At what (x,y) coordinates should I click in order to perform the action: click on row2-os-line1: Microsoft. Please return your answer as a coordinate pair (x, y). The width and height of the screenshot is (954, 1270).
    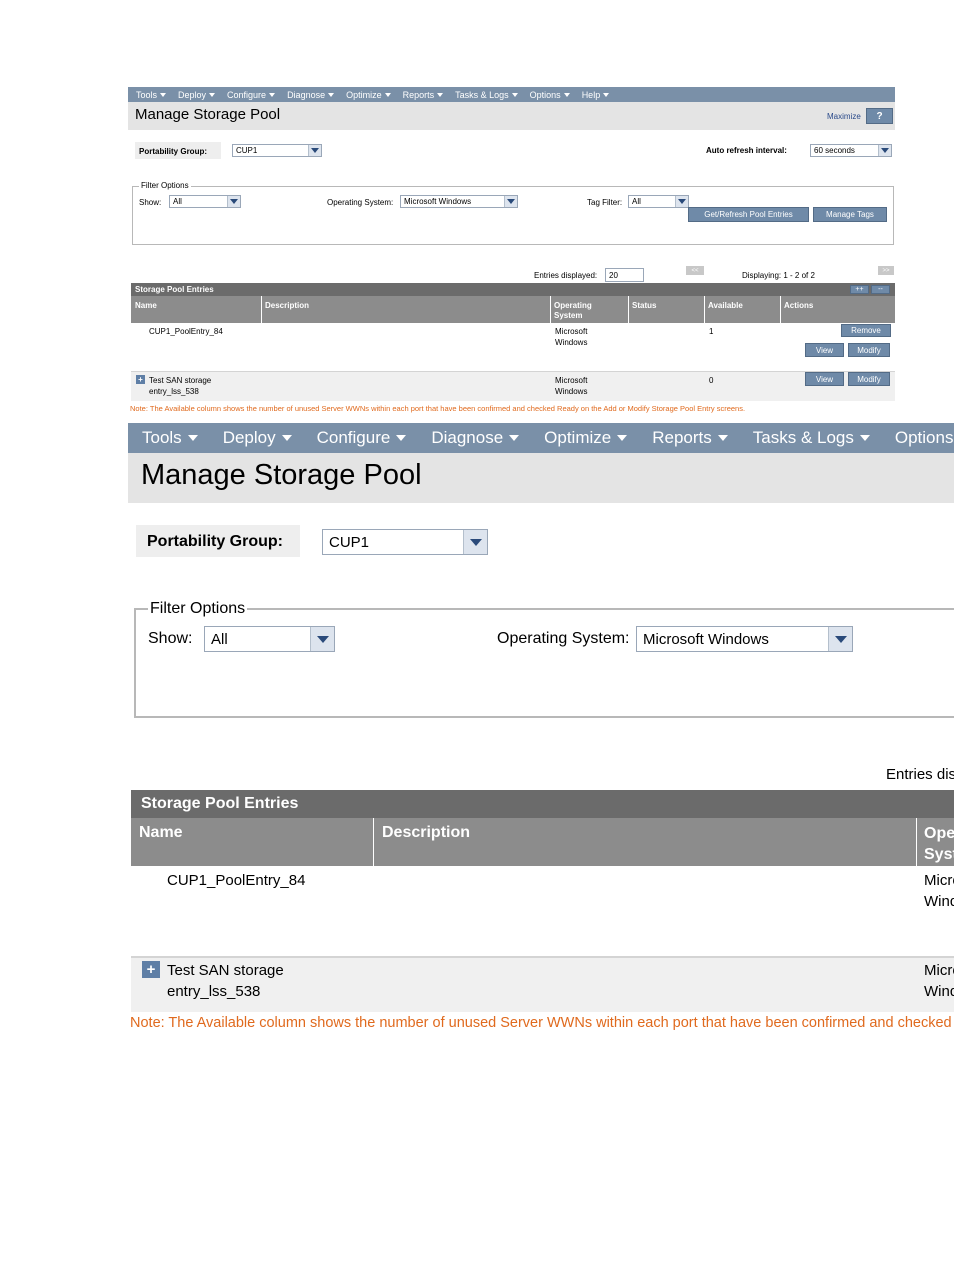
    Looking at the image, I should click on (939, 970).